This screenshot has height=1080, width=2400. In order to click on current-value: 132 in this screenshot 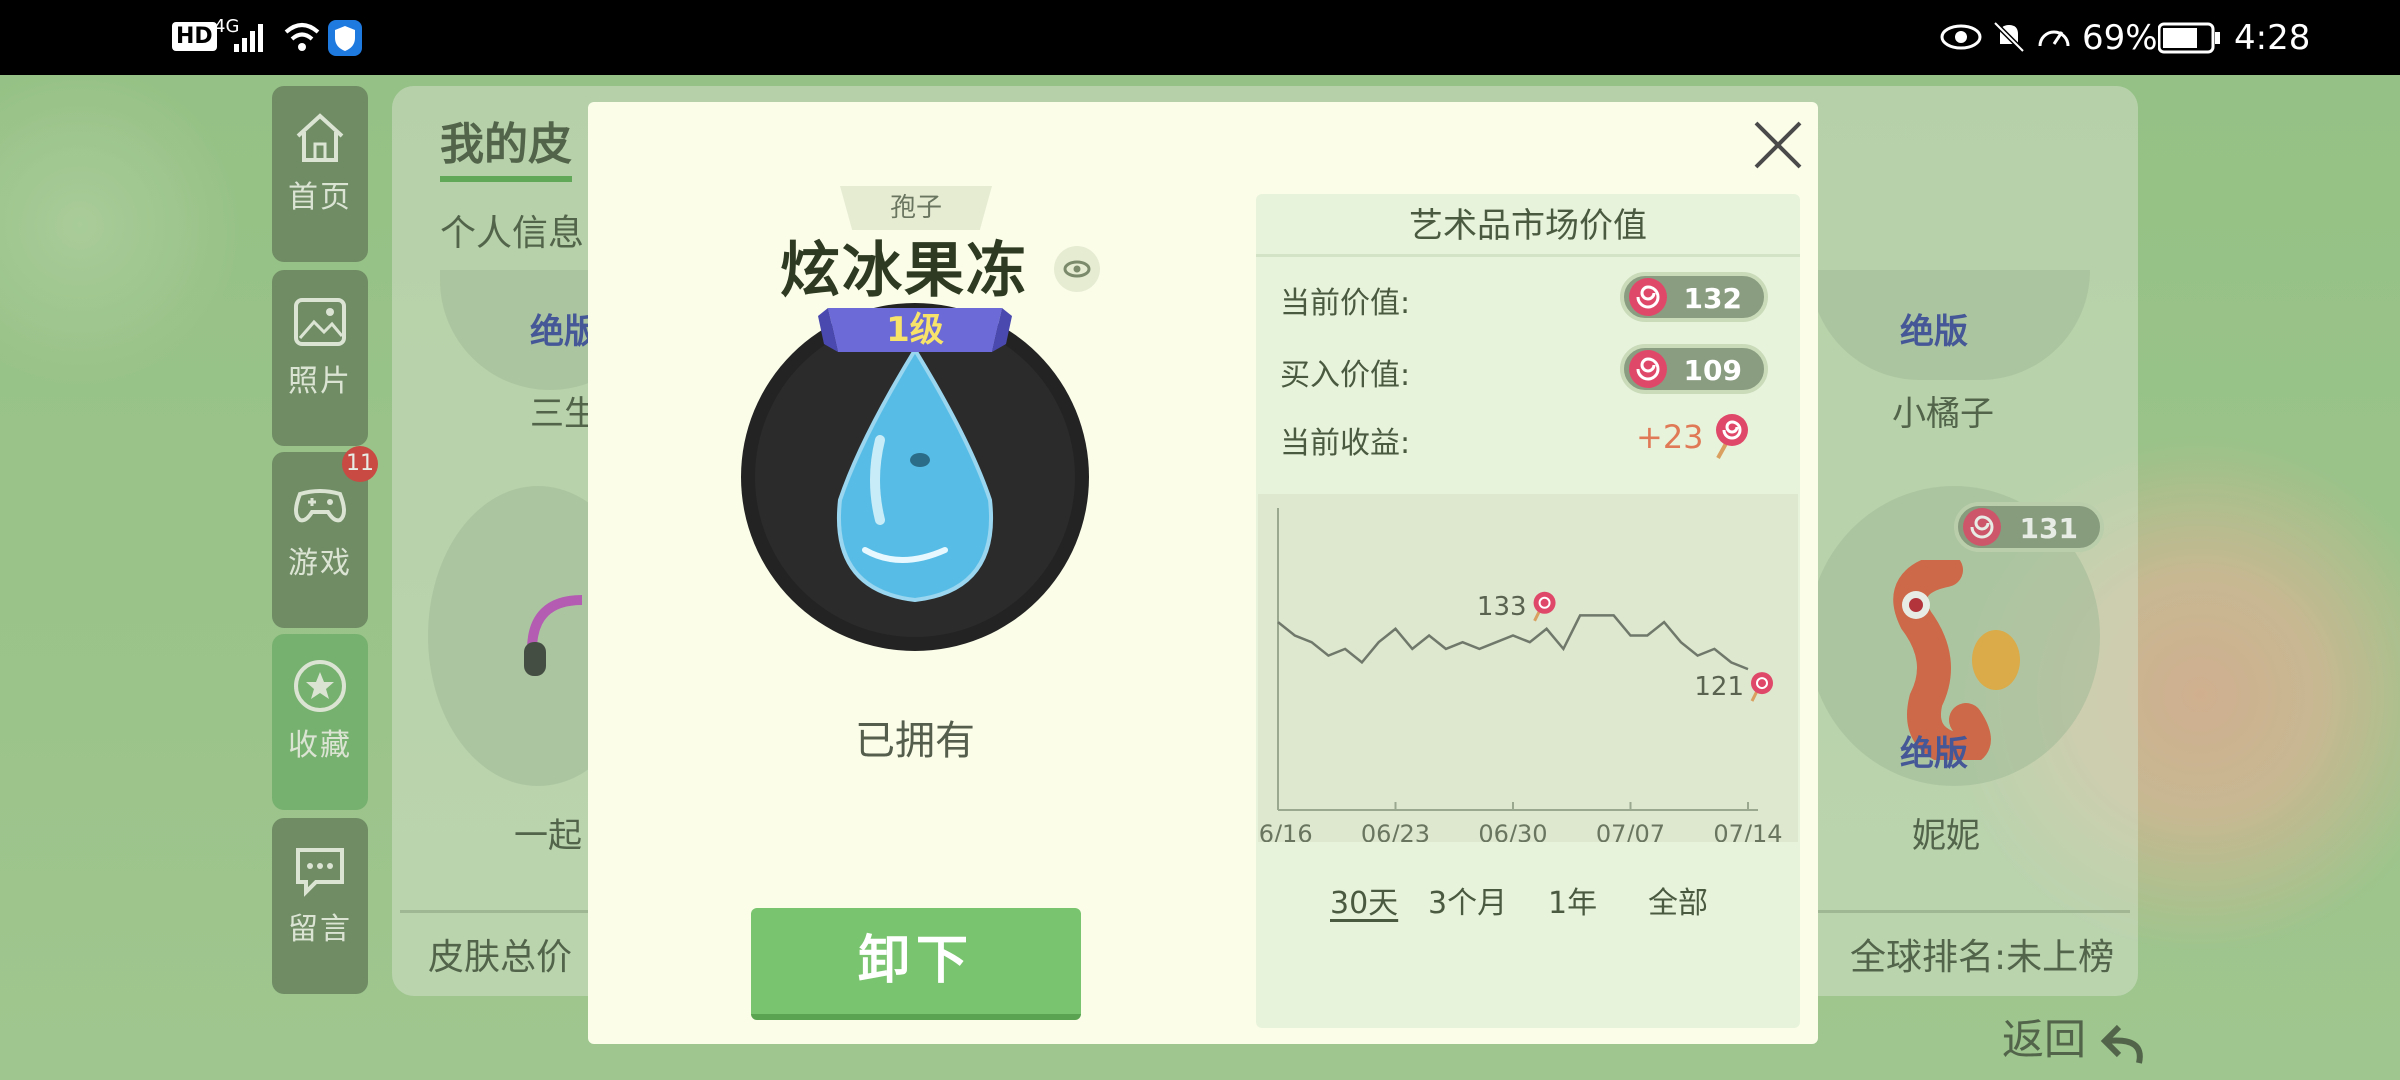, I will do `click(1712, 298)`.